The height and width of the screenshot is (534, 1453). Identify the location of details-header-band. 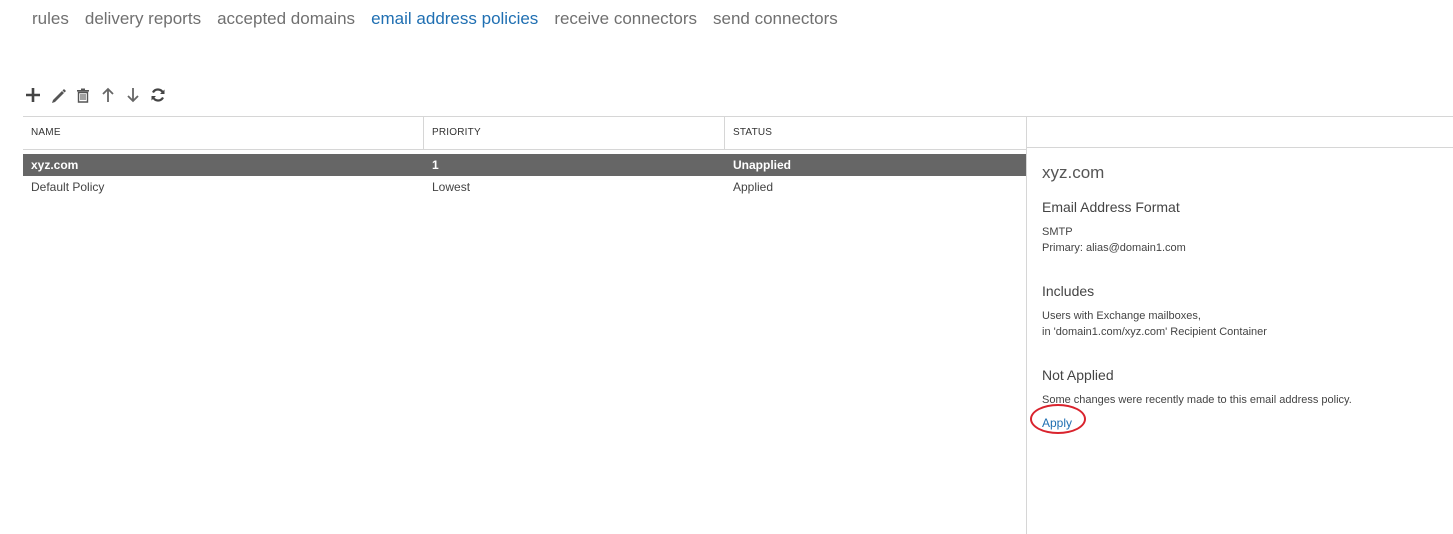
(1239, 132).